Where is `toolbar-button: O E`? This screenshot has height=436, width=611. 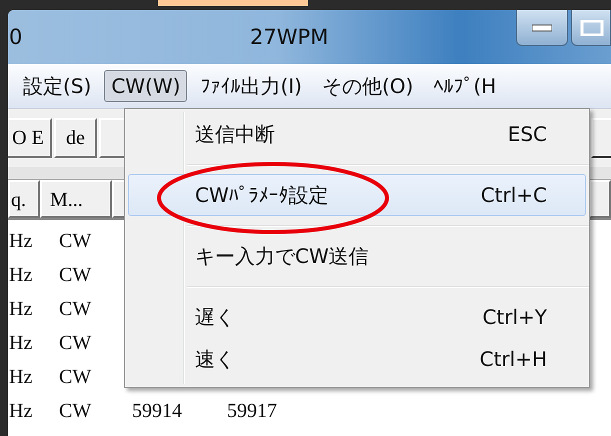 toolbar-button: O E is located at coordinates (30, 138).